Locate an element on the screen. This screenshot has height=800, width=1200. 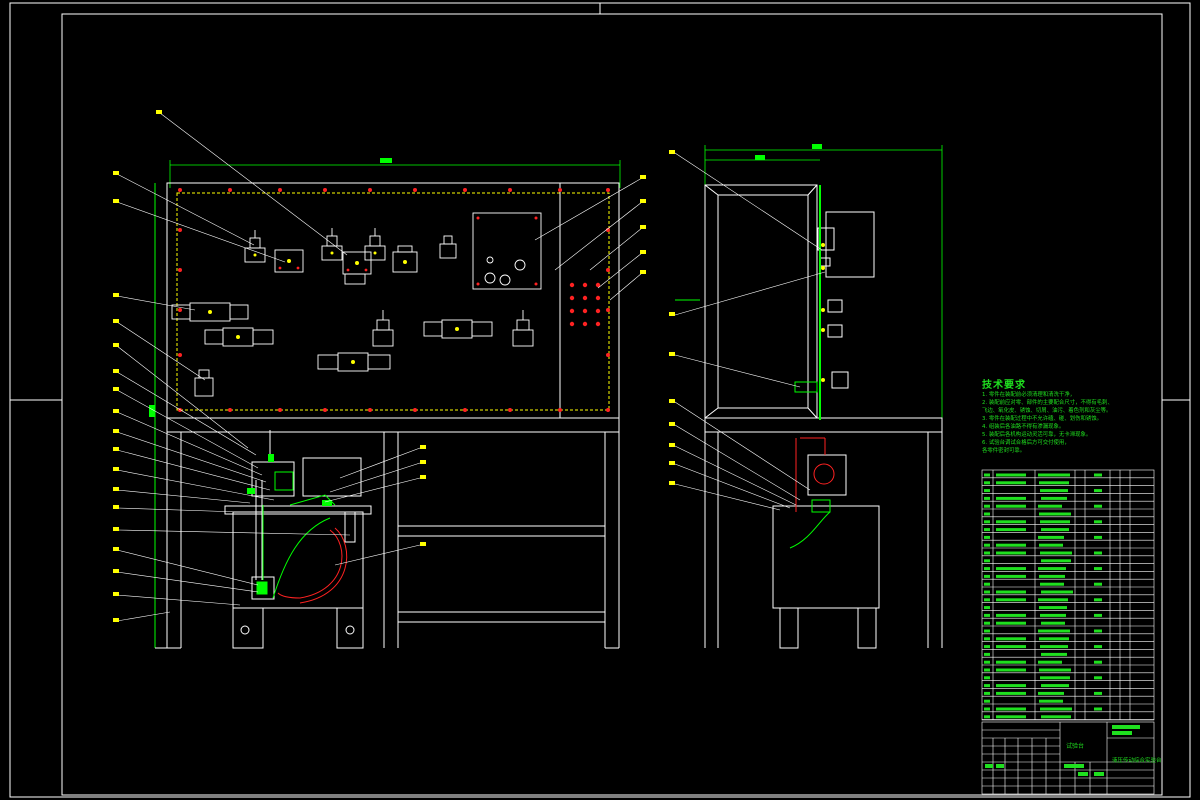
side-frame is located at coordinates (823, 416).